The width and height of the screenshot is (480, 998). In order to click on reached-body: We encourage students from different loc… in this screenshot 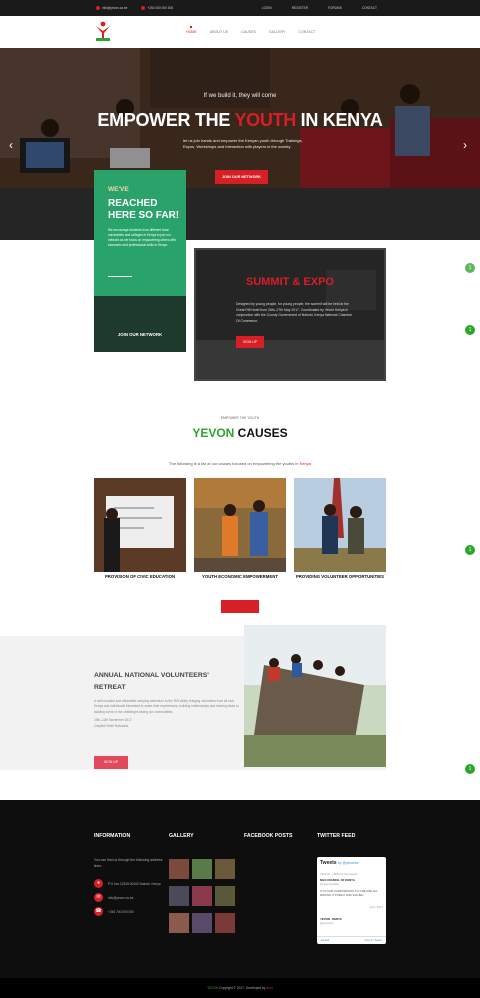, I will do `click(142, 237)`.